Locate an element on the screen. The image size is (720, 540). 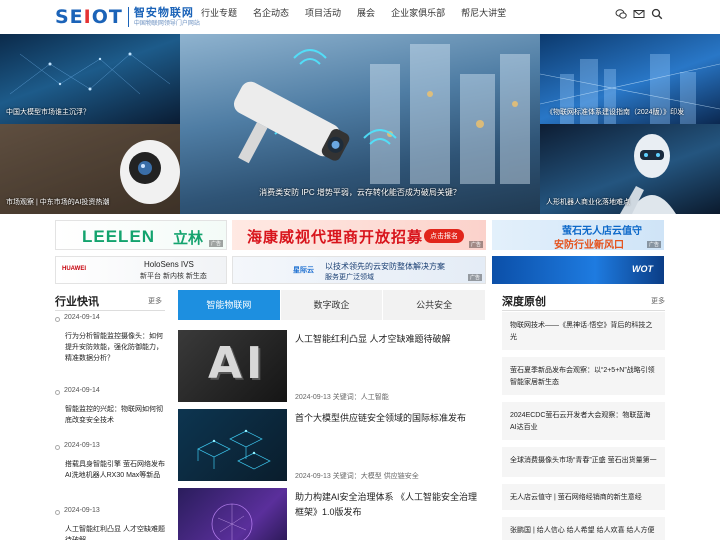
hero-caption: 中国大模型市场谁主沉浮？ is located at coordinates (48, 112).